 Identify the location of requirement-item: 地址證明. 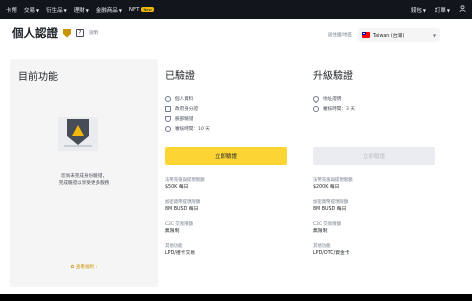
(373, 99).